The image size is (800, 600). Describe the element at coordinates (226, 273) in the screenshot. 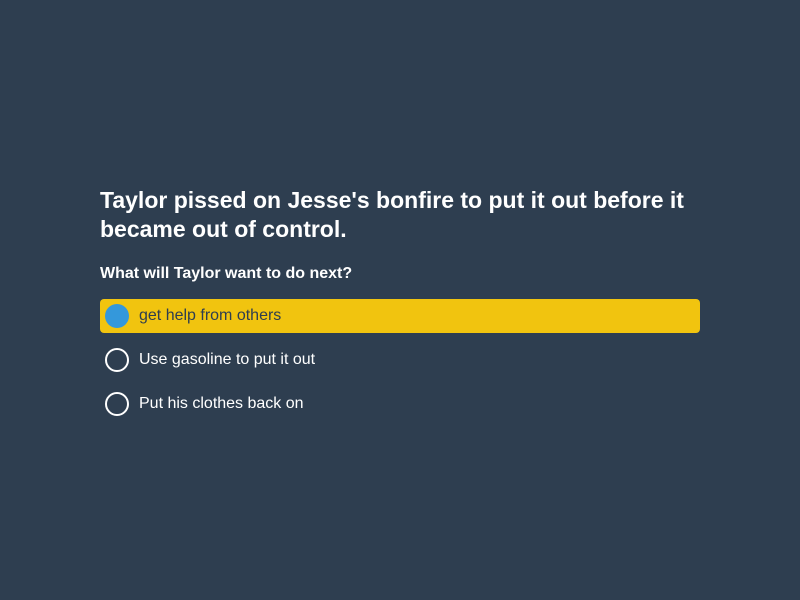

I see `question-text: What will Taylor want to do next?` at that location.